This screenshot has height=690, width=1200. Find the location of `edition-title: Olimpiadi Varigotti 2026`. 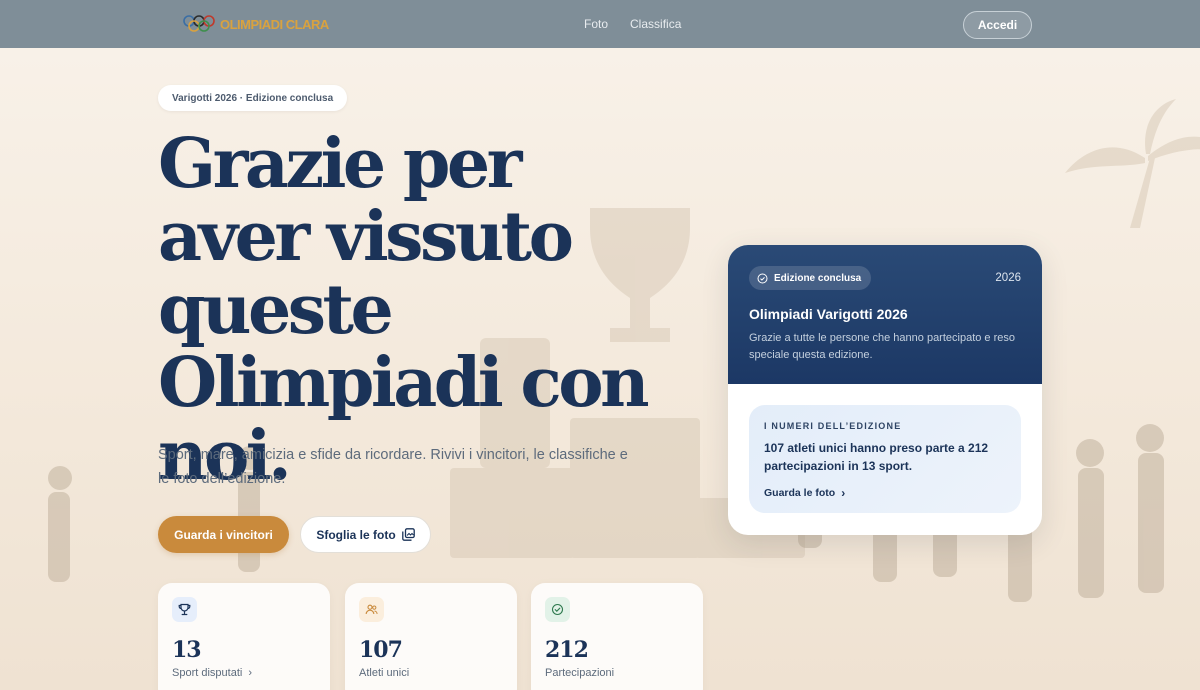

edition-title: Olimpiadi Varigotti 2026 is located at coordinates (828, 314).